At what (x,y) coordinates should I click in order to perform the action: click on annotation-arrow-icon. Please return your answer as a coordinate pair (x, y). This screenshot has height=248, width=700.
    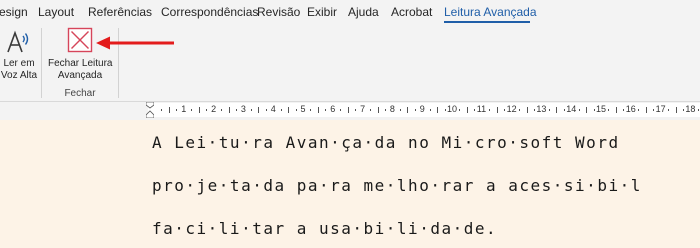
    Looking at the image, I should click on (135, 43).